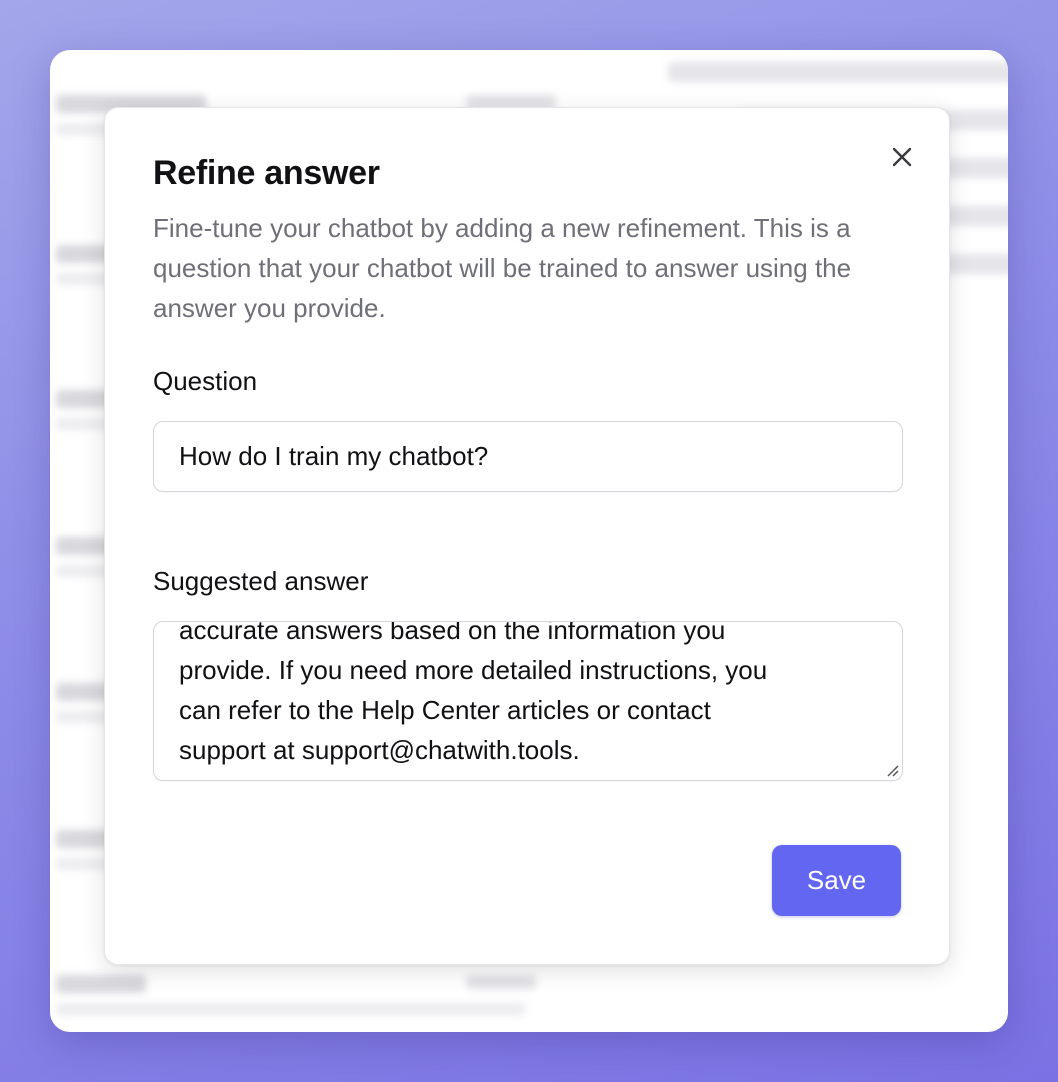 The width and height of the screenshot is (1058, 1082). What do you see at coordinates (266, 173) in the screenshot?
I see `modal-title: Refine answer` at bounding box center [266, 173].